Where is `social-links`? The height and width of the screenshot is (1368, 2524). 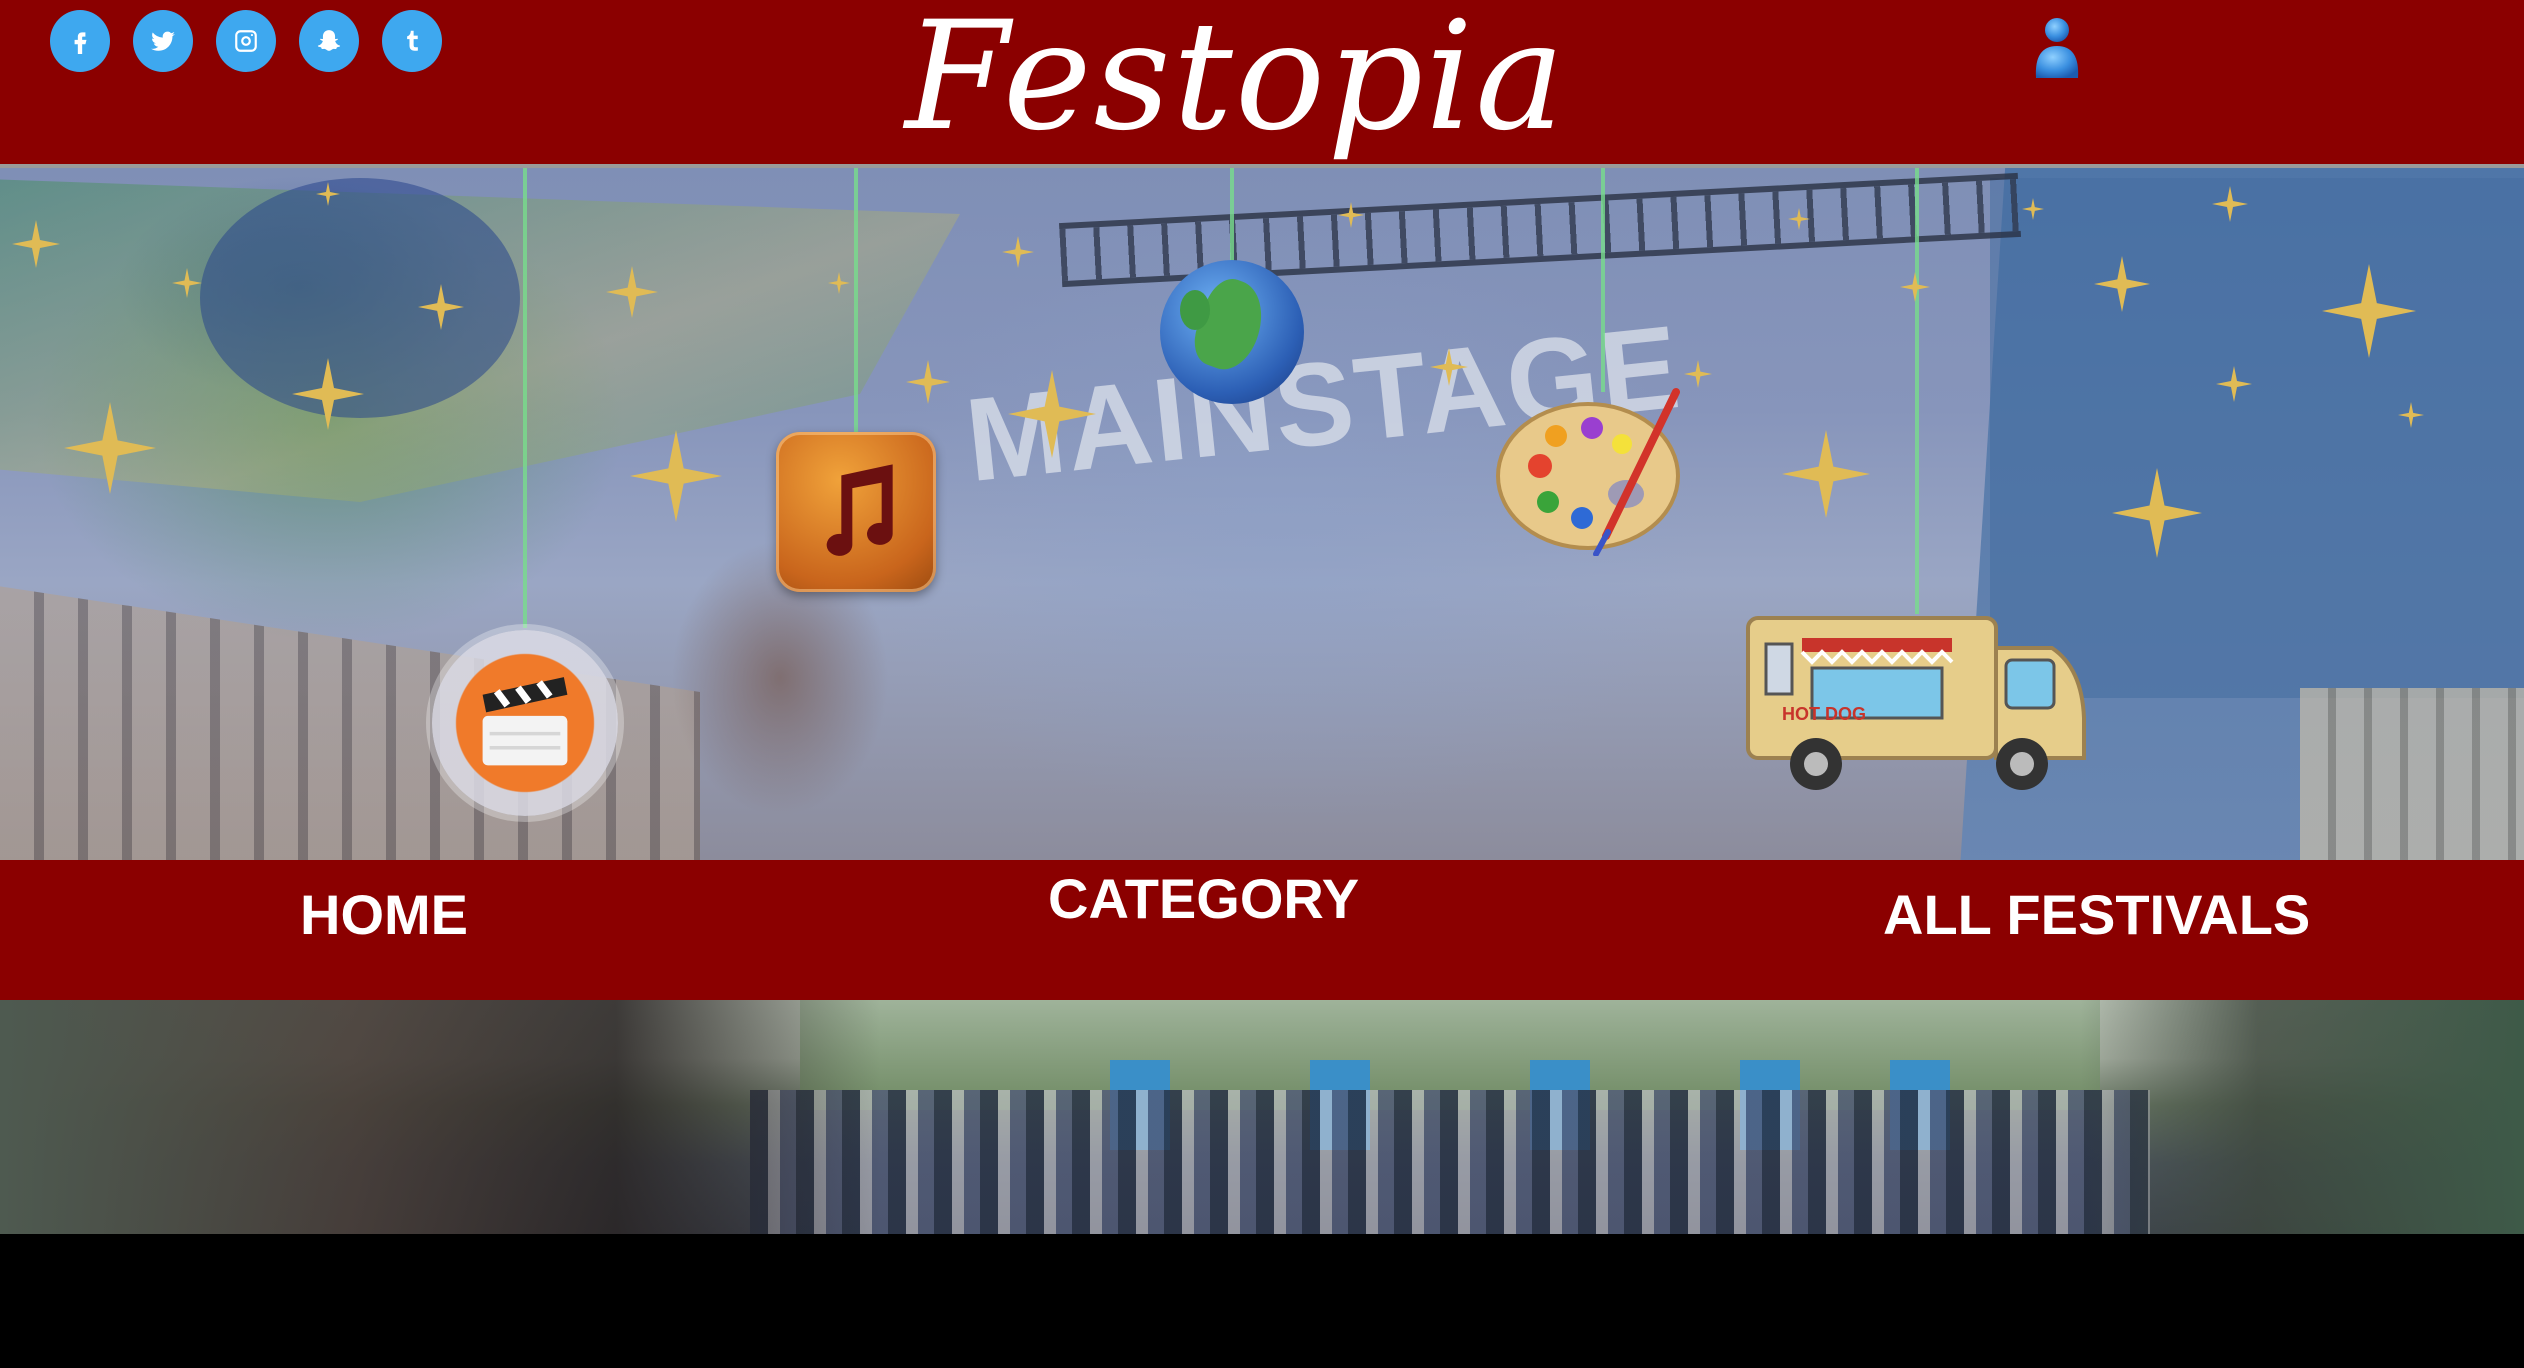 social-links is located at coordinates (246, 41).